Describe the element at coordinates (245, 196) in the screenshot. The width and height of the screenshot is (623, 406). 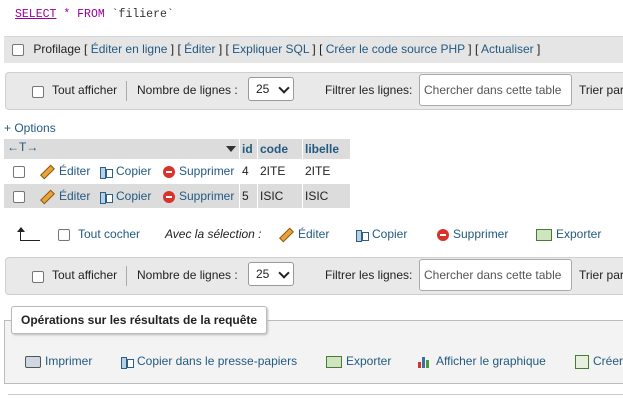
I see `cell-id: 5` at that location.